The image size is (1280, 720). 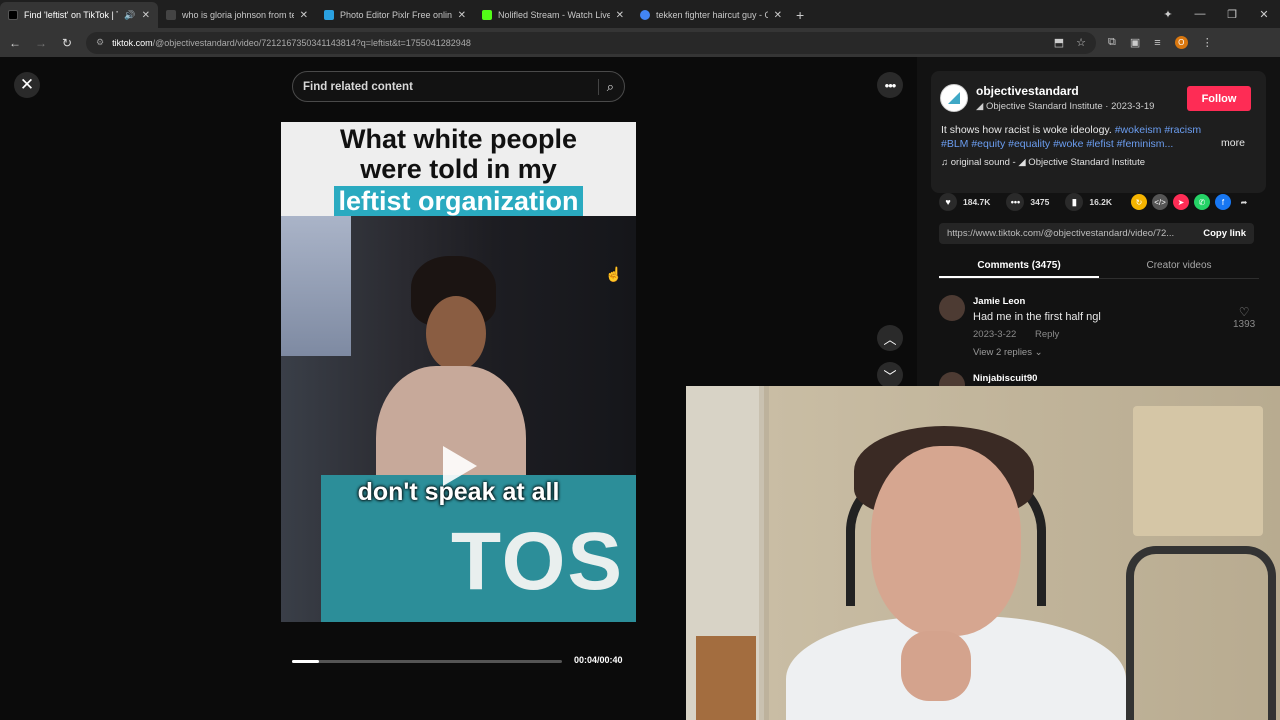 What do you see at coordinates (1179, 265) in the screenshot?
I see `tab-creator-videos: Creator videos` at bounding box center [1179, 265].